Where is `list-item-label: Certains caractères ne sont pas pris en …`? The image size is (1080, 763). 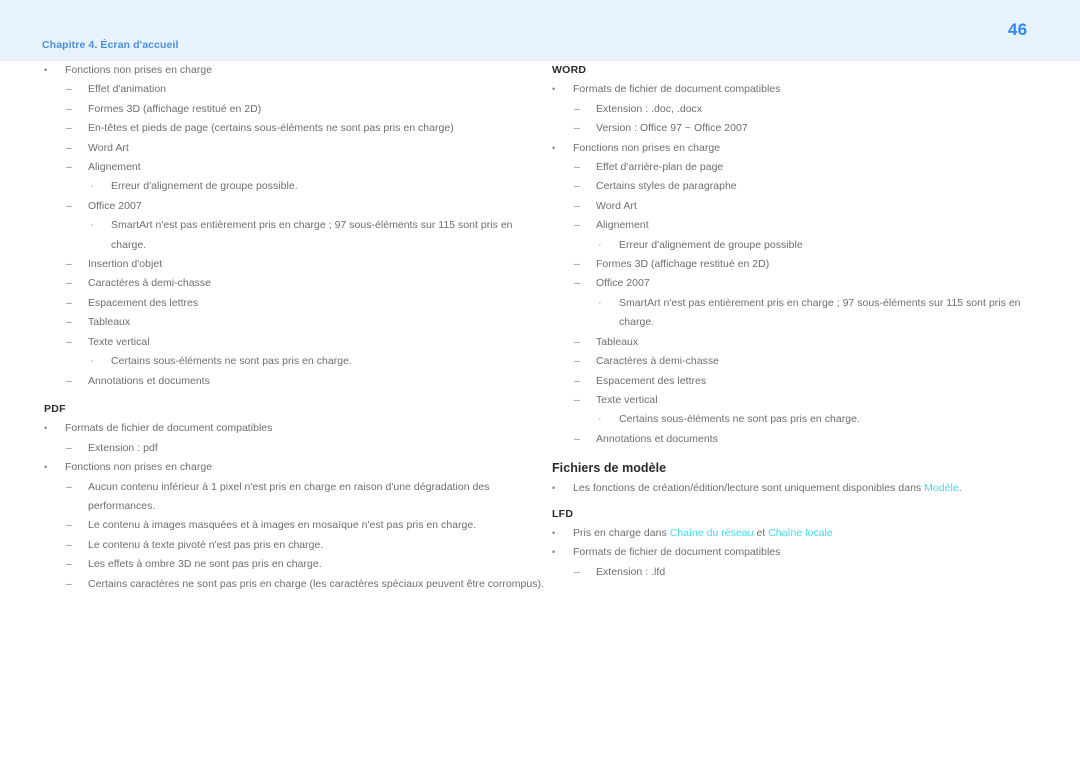
list-item-label: Certains caractères ne sont pas pris en … is located at coordinates (316, 583).